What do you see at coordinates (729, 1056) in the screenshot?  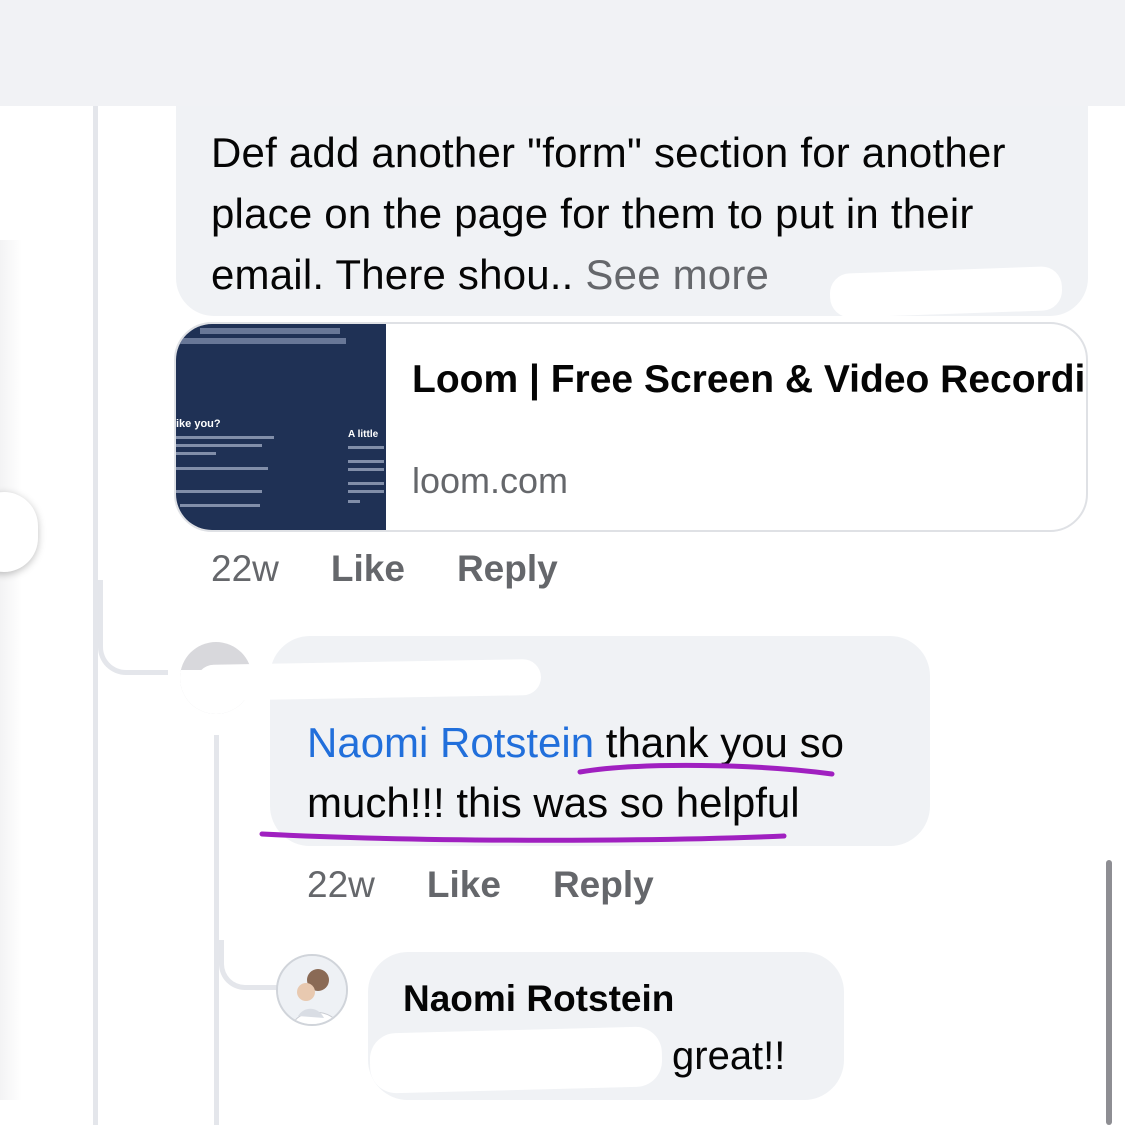 I see `nested-reply-text: great!!` at bounding box center [729, 1056].